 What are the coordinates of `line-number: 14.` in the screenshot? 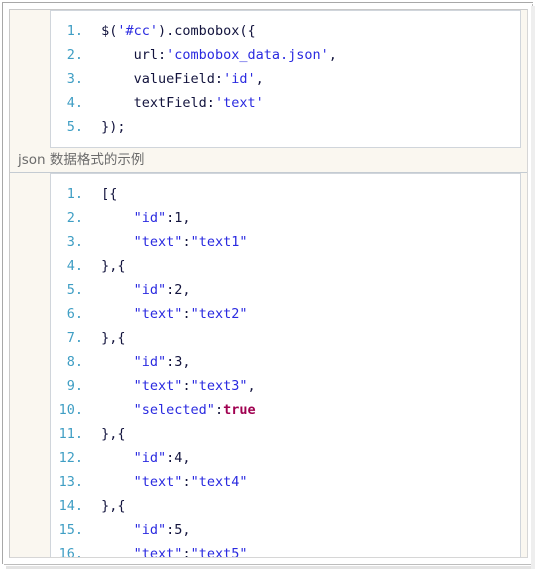 It's located at (70, 506).